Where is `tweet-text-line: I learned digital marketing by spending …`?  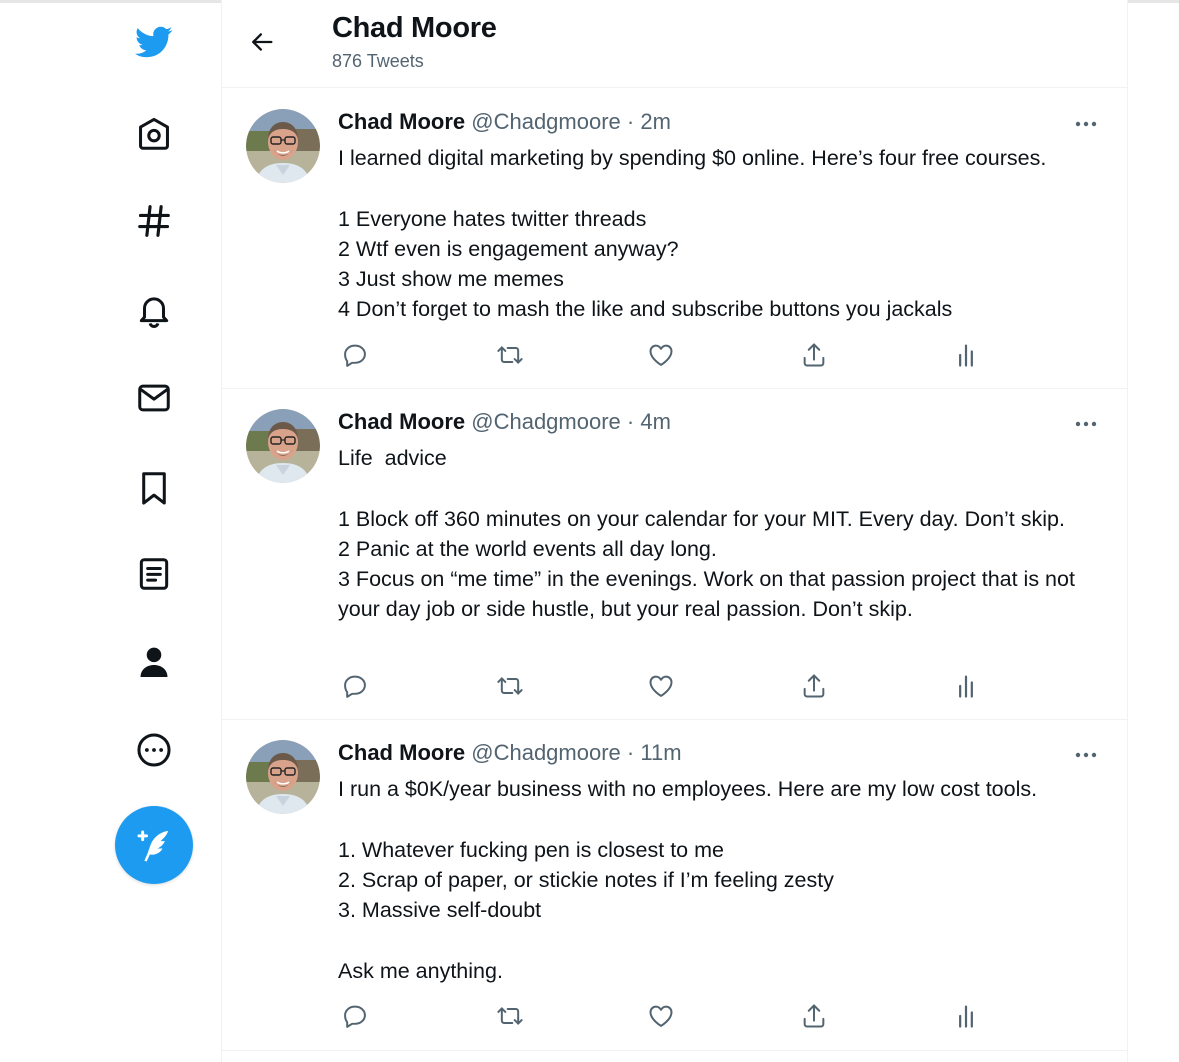 tweet-text-line: I learned digital marketing by spending … is located at coordinates (692, 158).